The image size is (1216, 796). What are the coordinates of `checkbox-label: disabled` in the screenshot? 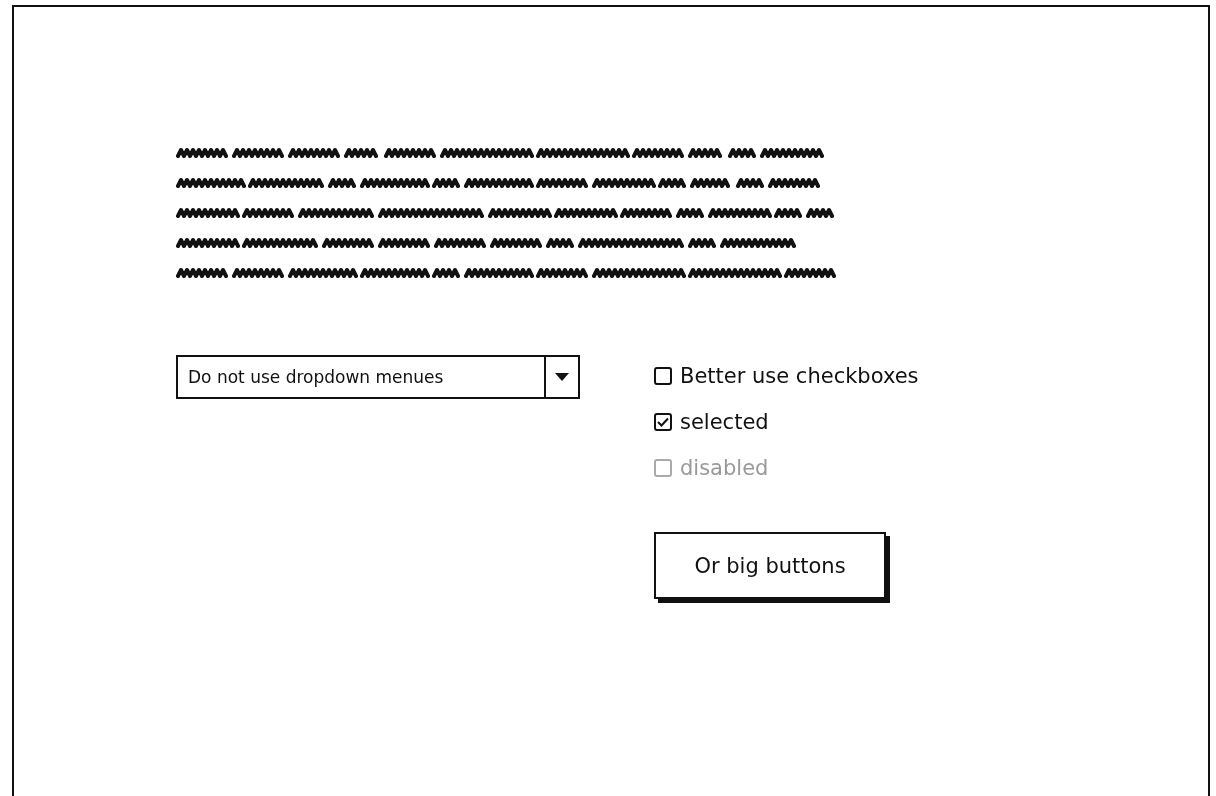 It's located at (724, 467).